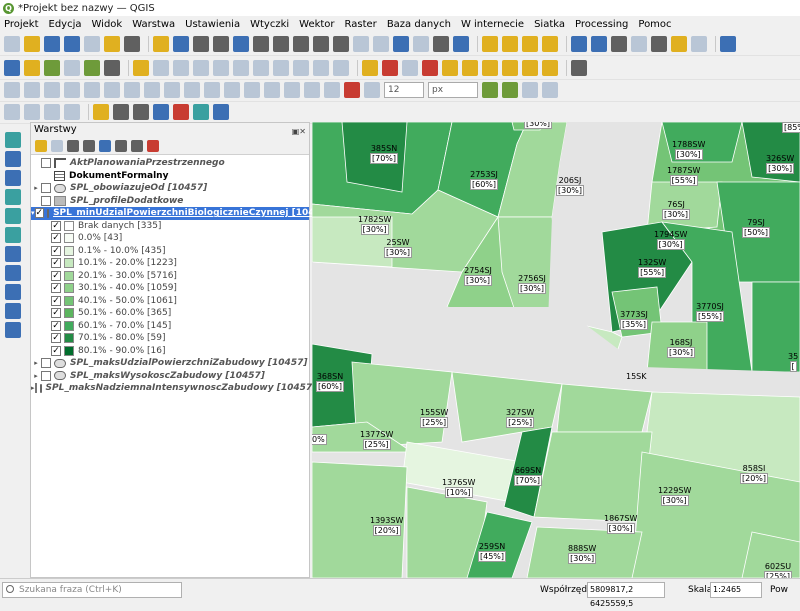  What do you see at coordinates (170, 301) in the screenshot?
I see `legend-class-row: ✓ 40.1% - 50.0% [1061]` at bounding box center [170, 301].